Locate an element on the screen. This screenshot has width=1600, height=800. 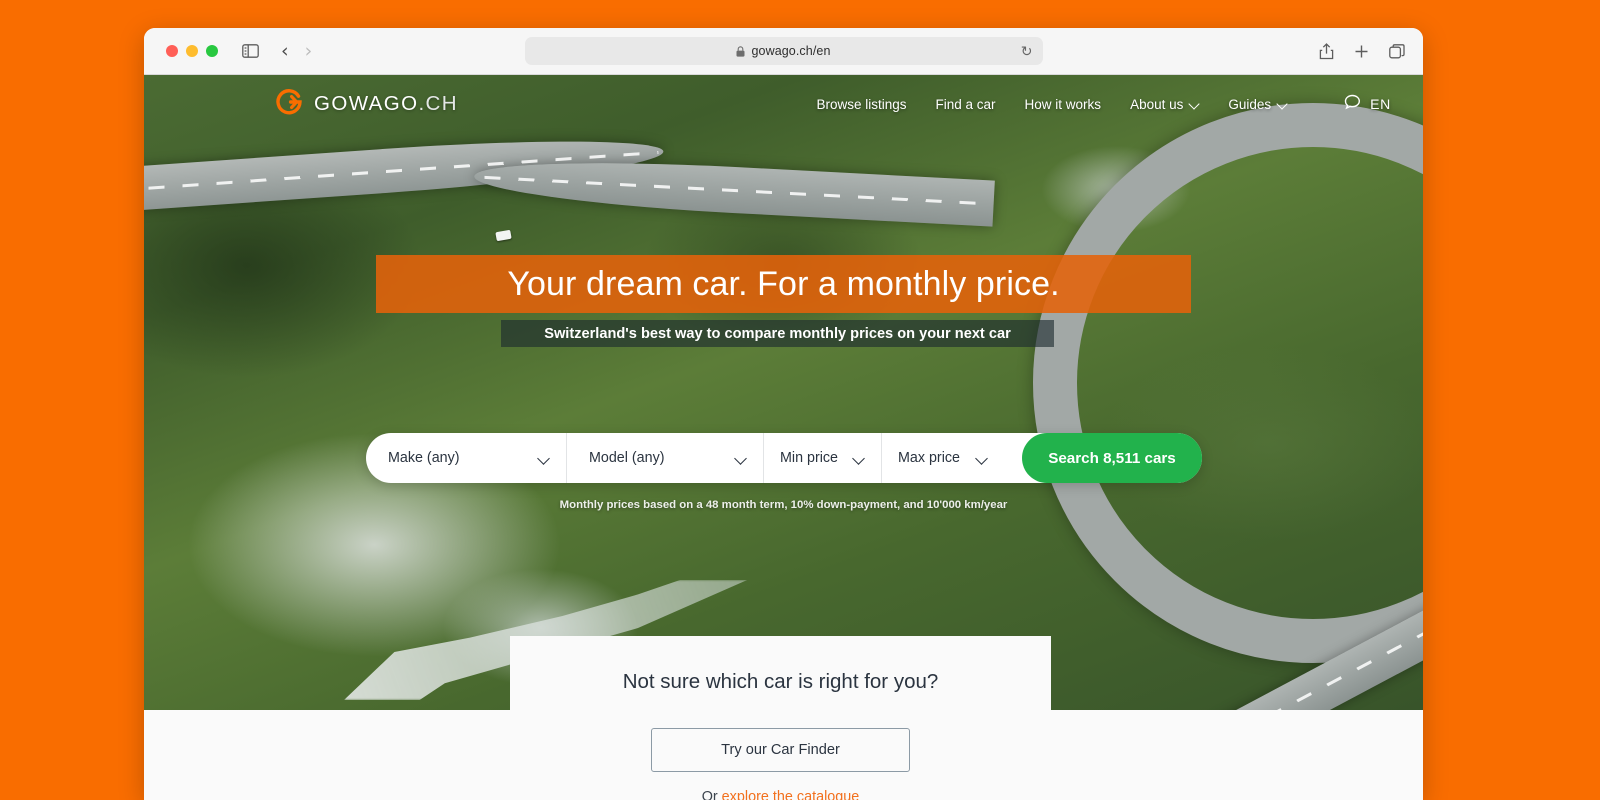
search-cars-button: Search 8,511 cars is located at coordinates (1112, 458).